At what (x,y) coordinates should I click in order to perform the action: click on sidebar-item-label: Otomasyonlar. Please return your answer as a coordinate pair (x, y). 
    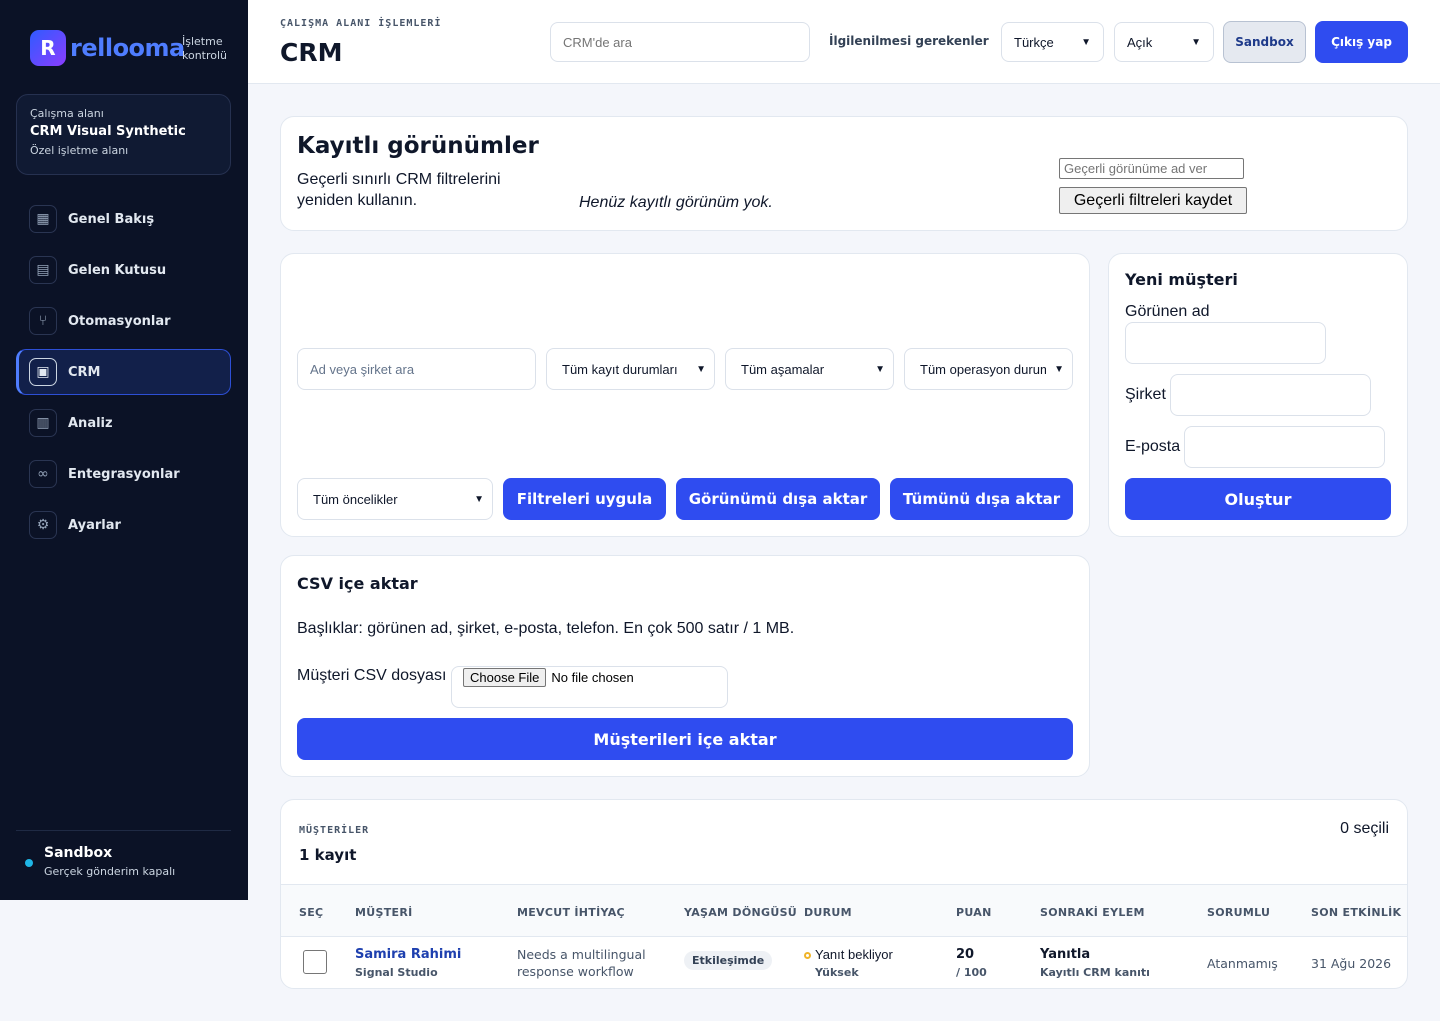
    Looking at the image, I should click on (119, 321).